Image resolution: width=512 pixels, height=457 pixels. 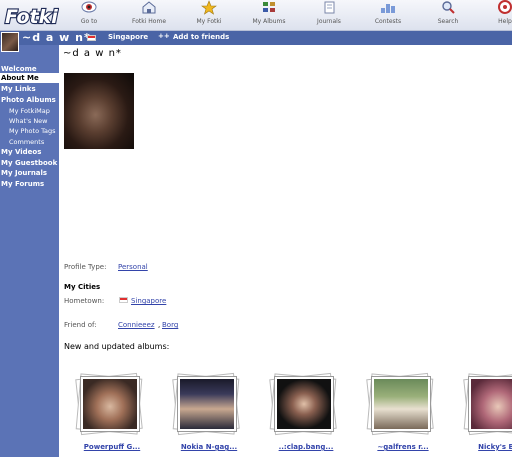 I want to click on sidebar-item-my-links: My Links, so click(x=29, y=89).